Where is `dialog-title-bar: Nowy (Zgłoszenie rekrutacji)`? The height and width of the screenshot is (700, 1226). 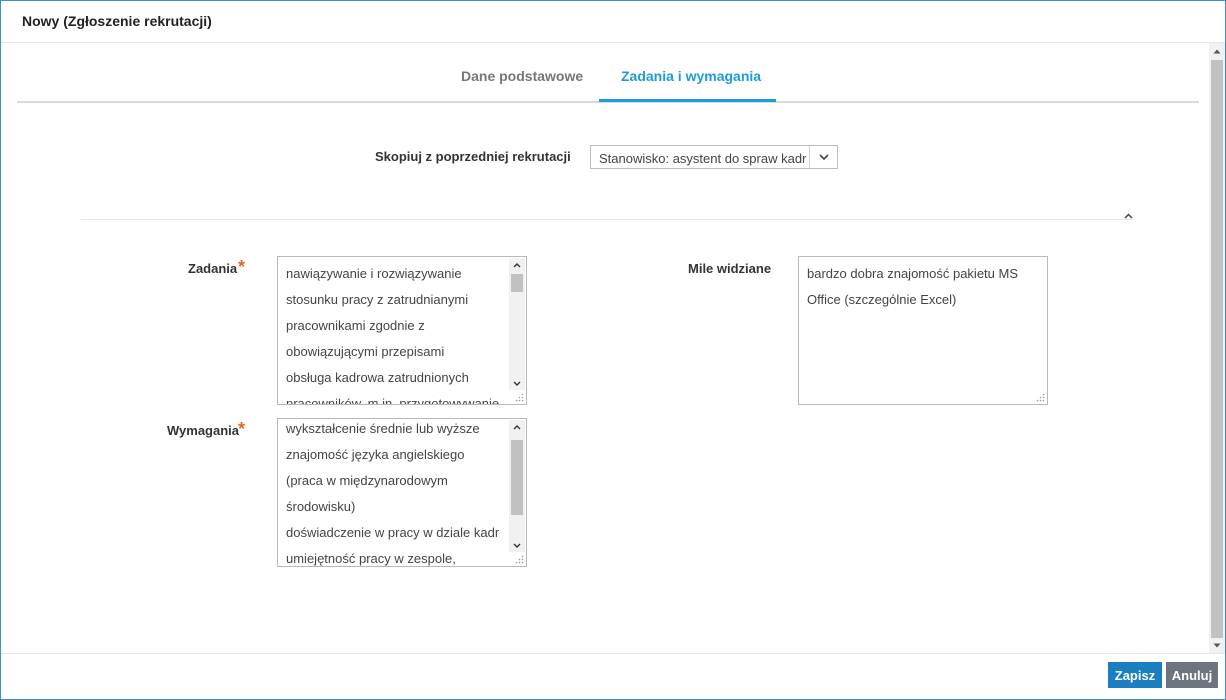
dialog-title-bar: Nowy (Zgłoszenie rekrutacji) is located at coordinates (613, 22).